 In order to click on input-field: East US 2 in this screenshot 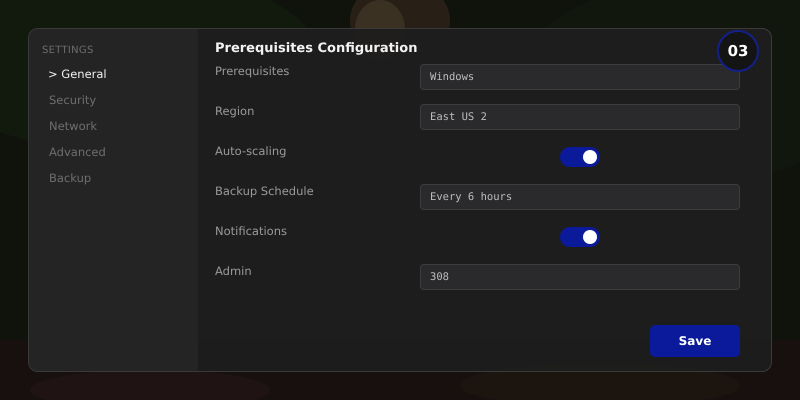, I will do `click(580, 117)`.